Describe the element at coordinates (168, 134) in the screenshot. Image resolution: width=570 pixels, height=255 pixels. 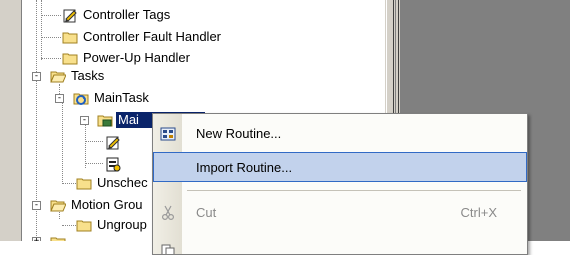
I see `new-routine-icon` at that location.